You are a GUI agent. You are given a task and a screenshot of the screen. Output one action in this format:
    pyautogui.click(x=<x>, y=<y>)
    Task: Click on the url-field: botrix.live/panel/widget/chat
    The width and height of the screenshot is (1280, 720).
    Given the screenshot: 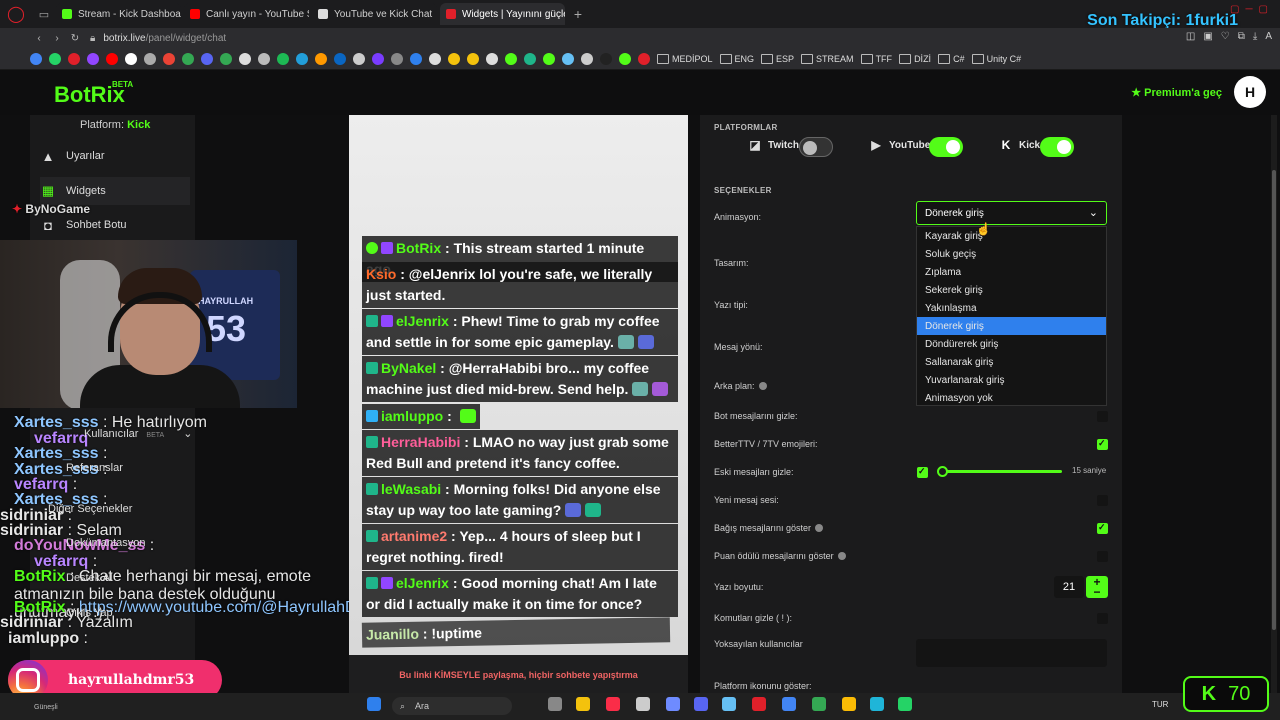 What is the action you would take?
    pyautogui.click(x=164, y=38)
    